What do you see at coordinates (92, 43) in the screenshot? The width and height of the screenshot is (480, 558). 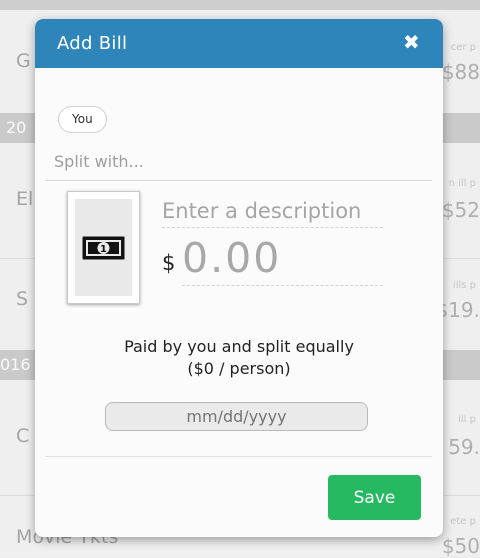 I see `dialog-title: Add Bill` at bounding box center [92, 43].